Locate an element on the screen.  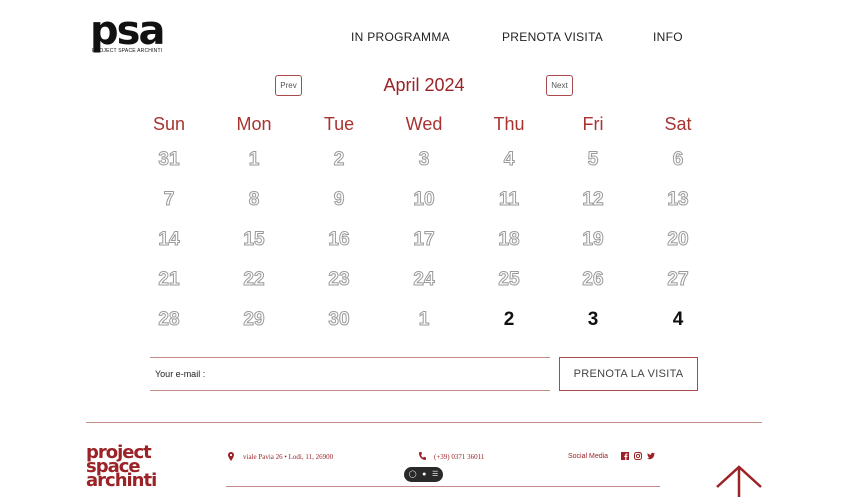
next-month-button: Next is located at coordinates (559, 85).